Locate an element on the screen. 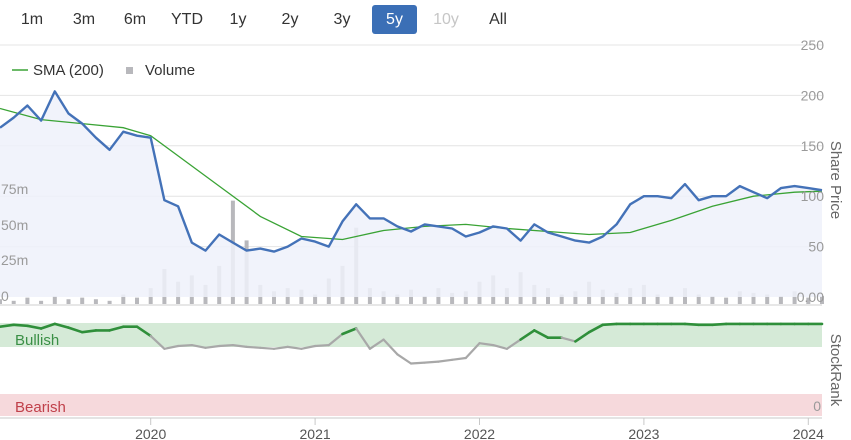 This screenshot has height=440, width=851. bearish-label: Bearish is located at coordinates (40, 407).